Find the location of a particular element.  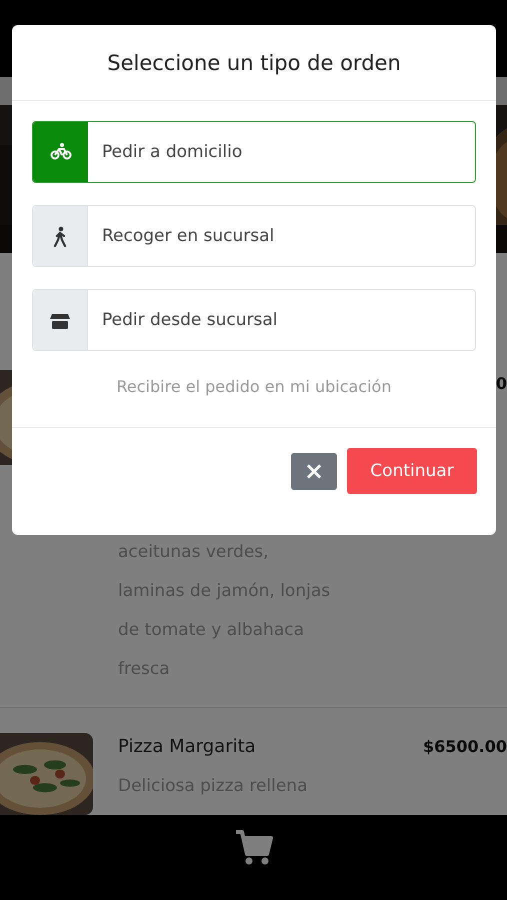

order-type-option: Pedir desde sucursal is located at coordinates (254, 320).